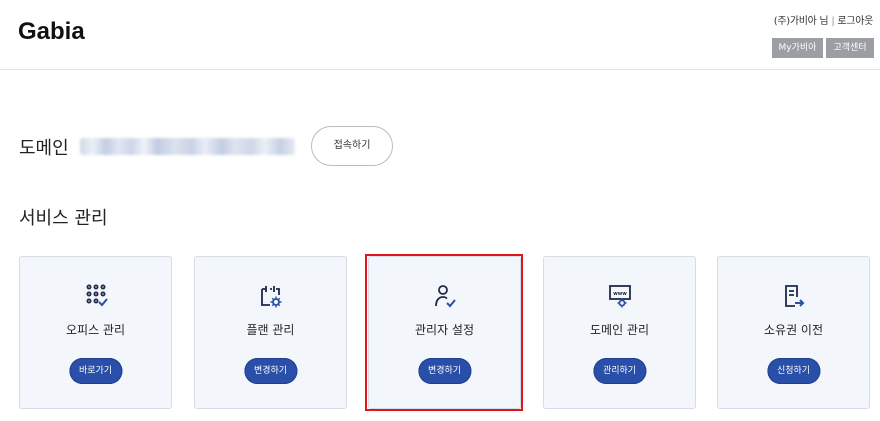  I want to click on logout-link: 로그아웃, so click(855, 21).